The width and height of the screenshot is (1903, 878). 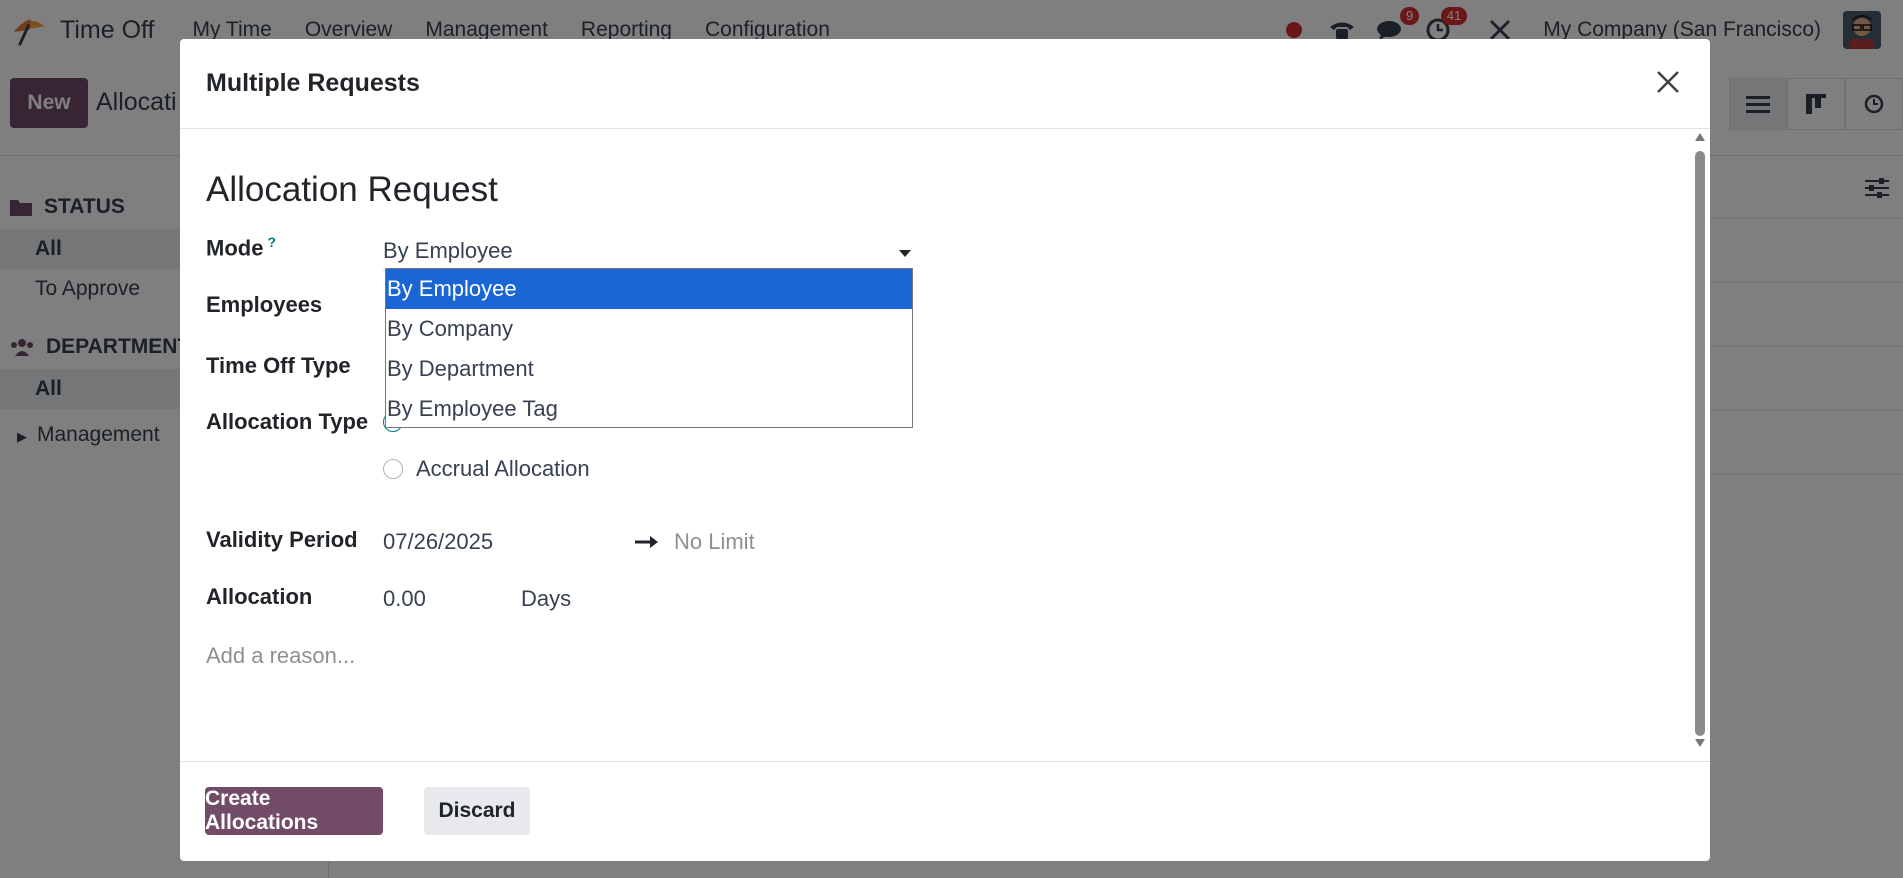 I want to click on validity-end-date: No Limit, so click(x=714, y=542).